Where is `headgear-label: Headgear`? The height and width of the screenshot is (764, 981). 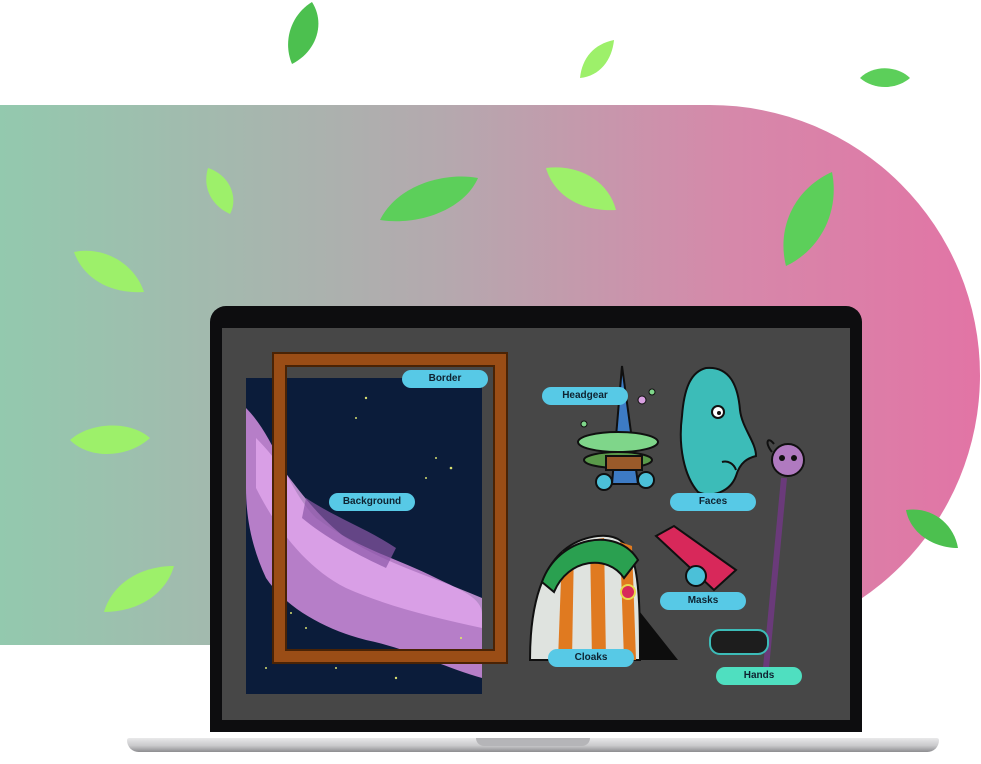 headgear-label: Headgear is located at coordinates (585, 396).